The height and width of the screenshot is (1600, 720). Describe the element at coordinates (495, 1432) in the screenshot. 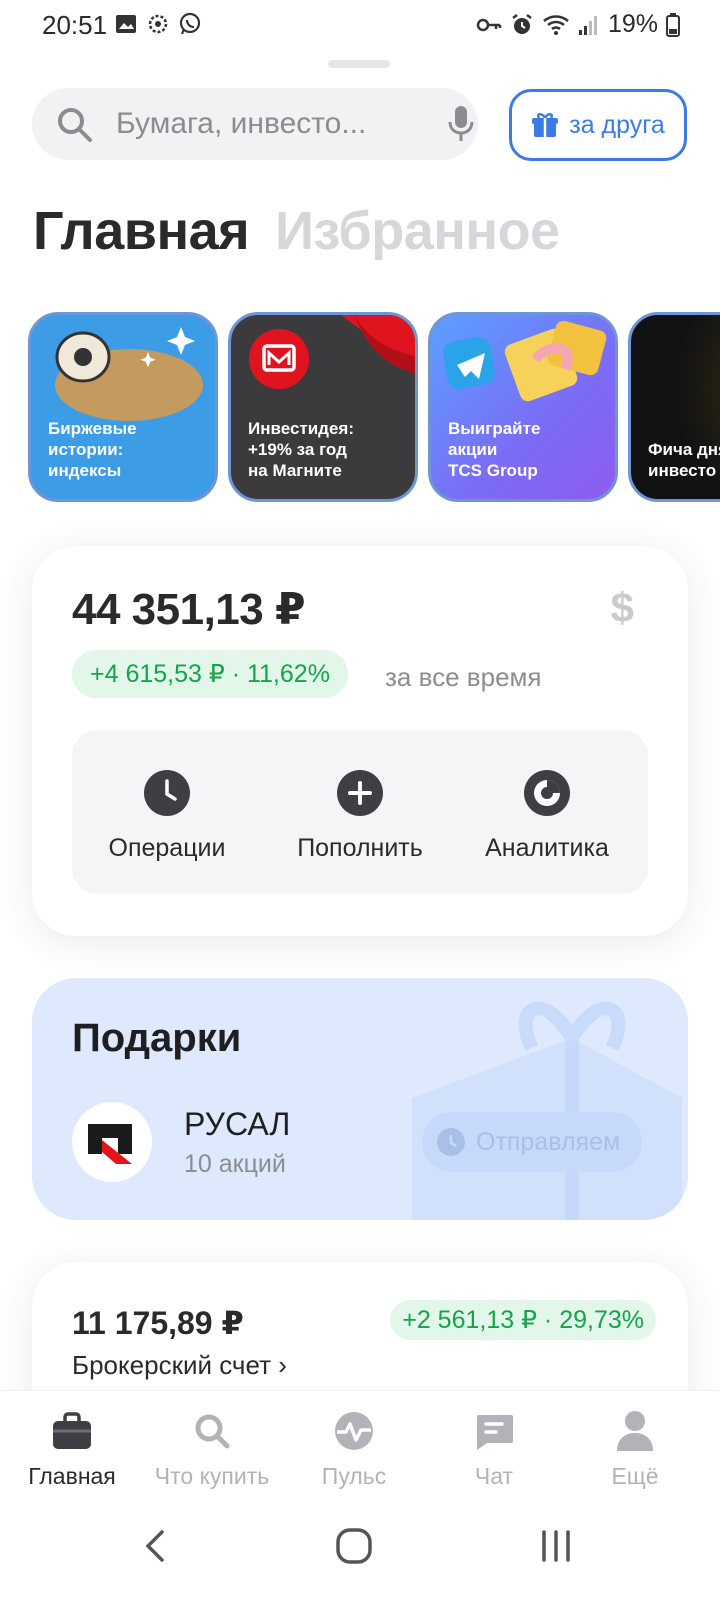

I see `chat-icon` at that location.